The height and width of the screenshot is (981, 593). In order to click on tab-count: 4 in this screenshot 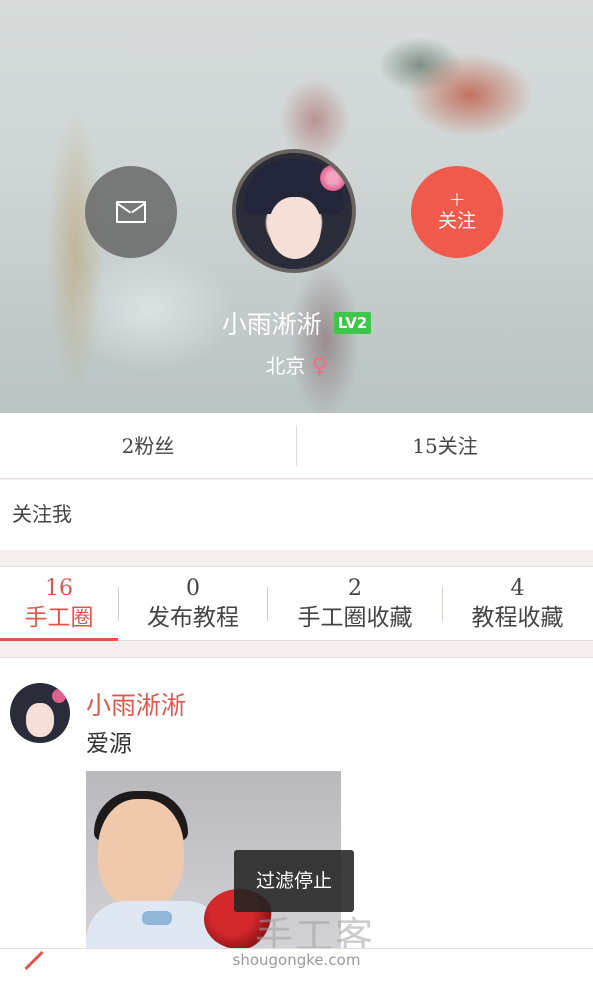, I will do `click(517, 588)`.